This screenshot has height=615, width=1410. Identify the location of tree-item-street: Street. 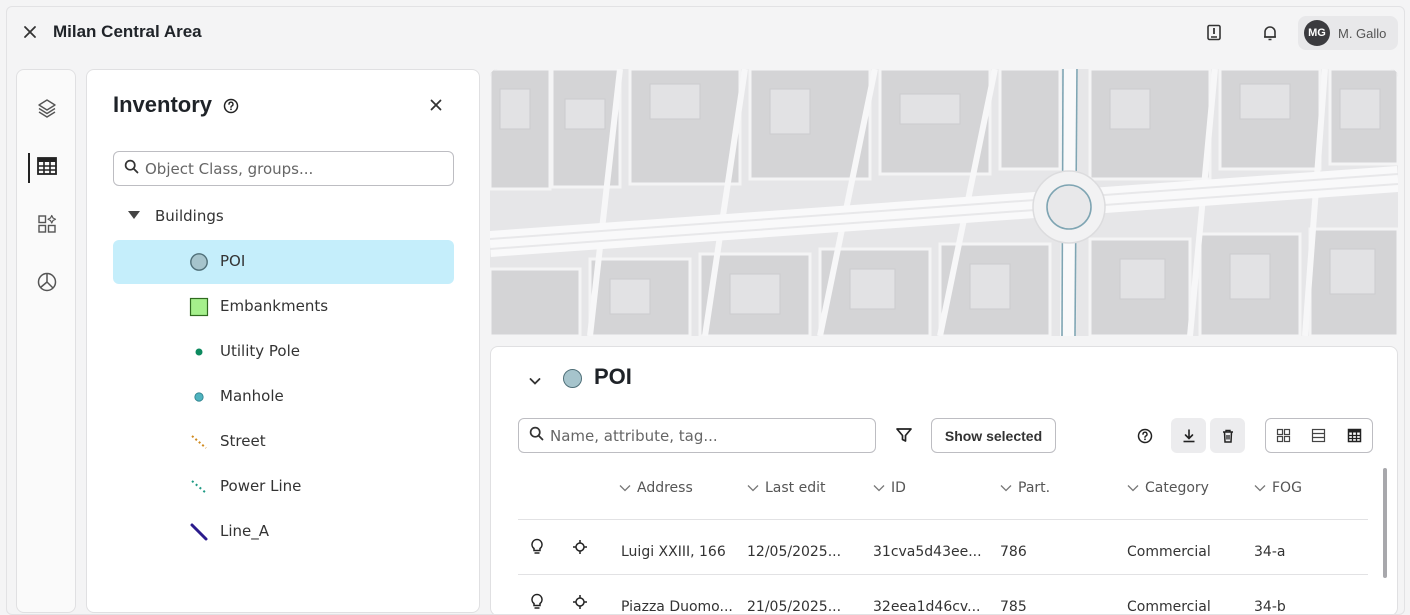
(283, 442).